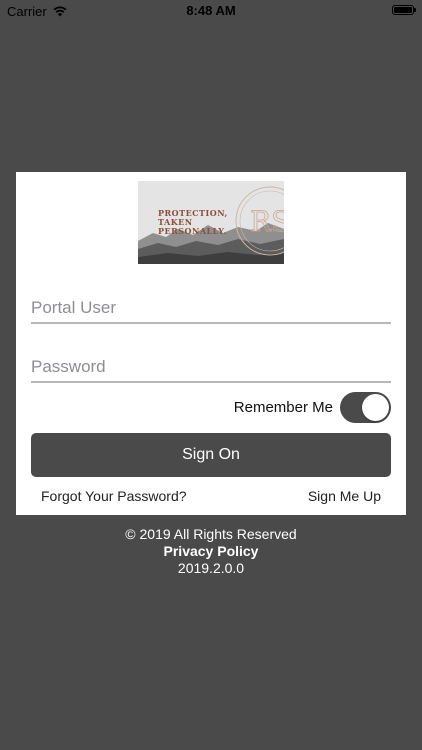 The width and height of the screenshot is (422, 750). I want to click on sign-on-button: Sign On, so click(211, 455).